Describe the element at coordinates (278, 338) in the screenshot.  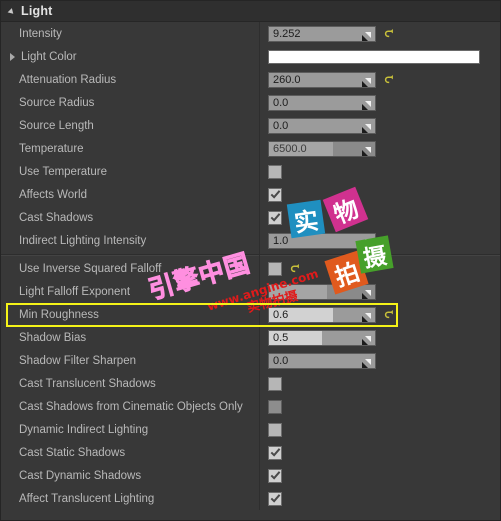
I see `numeric-value: 0.5` at that location.